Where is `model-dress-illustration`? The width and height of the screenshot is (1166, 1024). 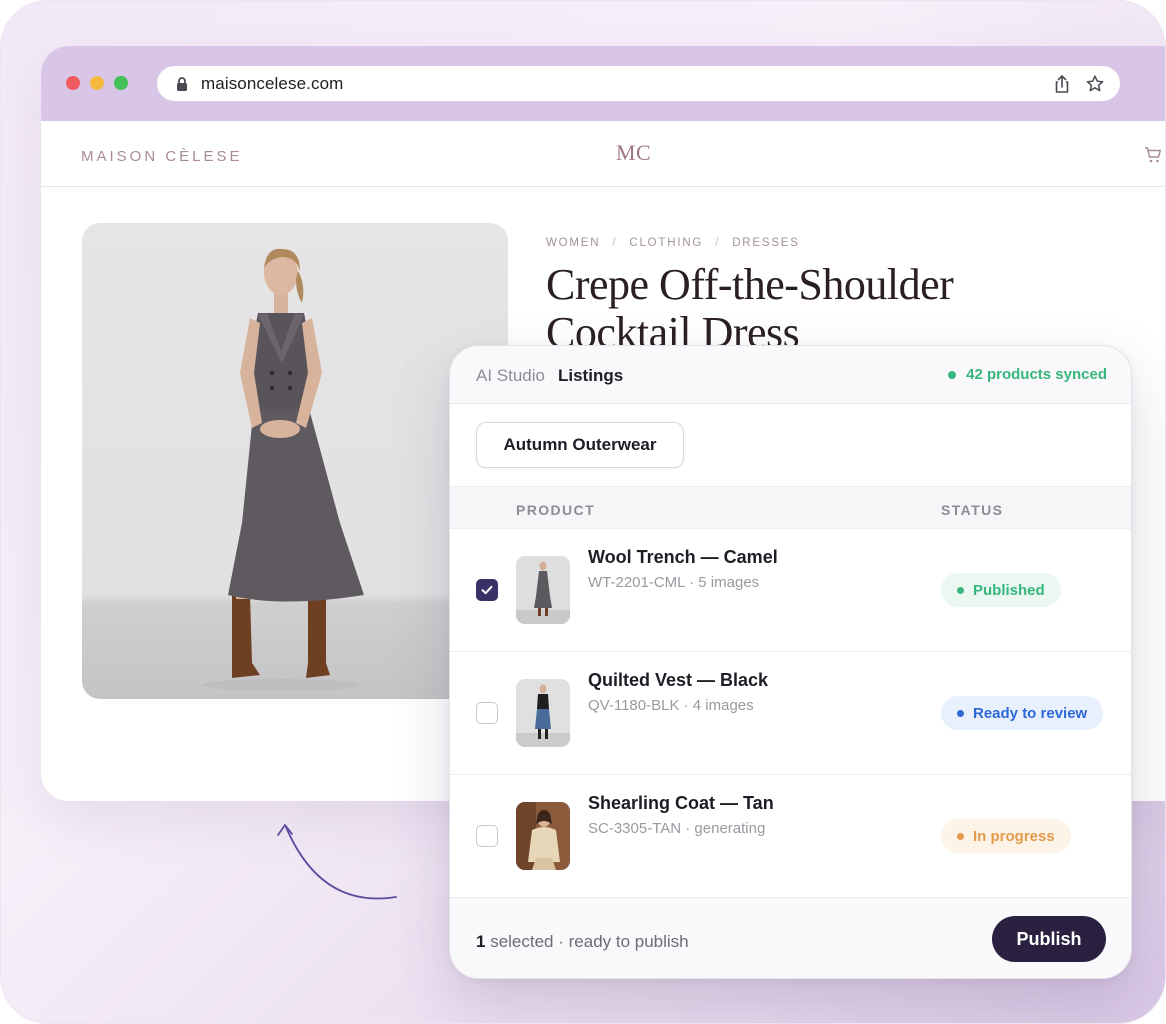
model-dress-illustration is located at coordinates (283, 469).